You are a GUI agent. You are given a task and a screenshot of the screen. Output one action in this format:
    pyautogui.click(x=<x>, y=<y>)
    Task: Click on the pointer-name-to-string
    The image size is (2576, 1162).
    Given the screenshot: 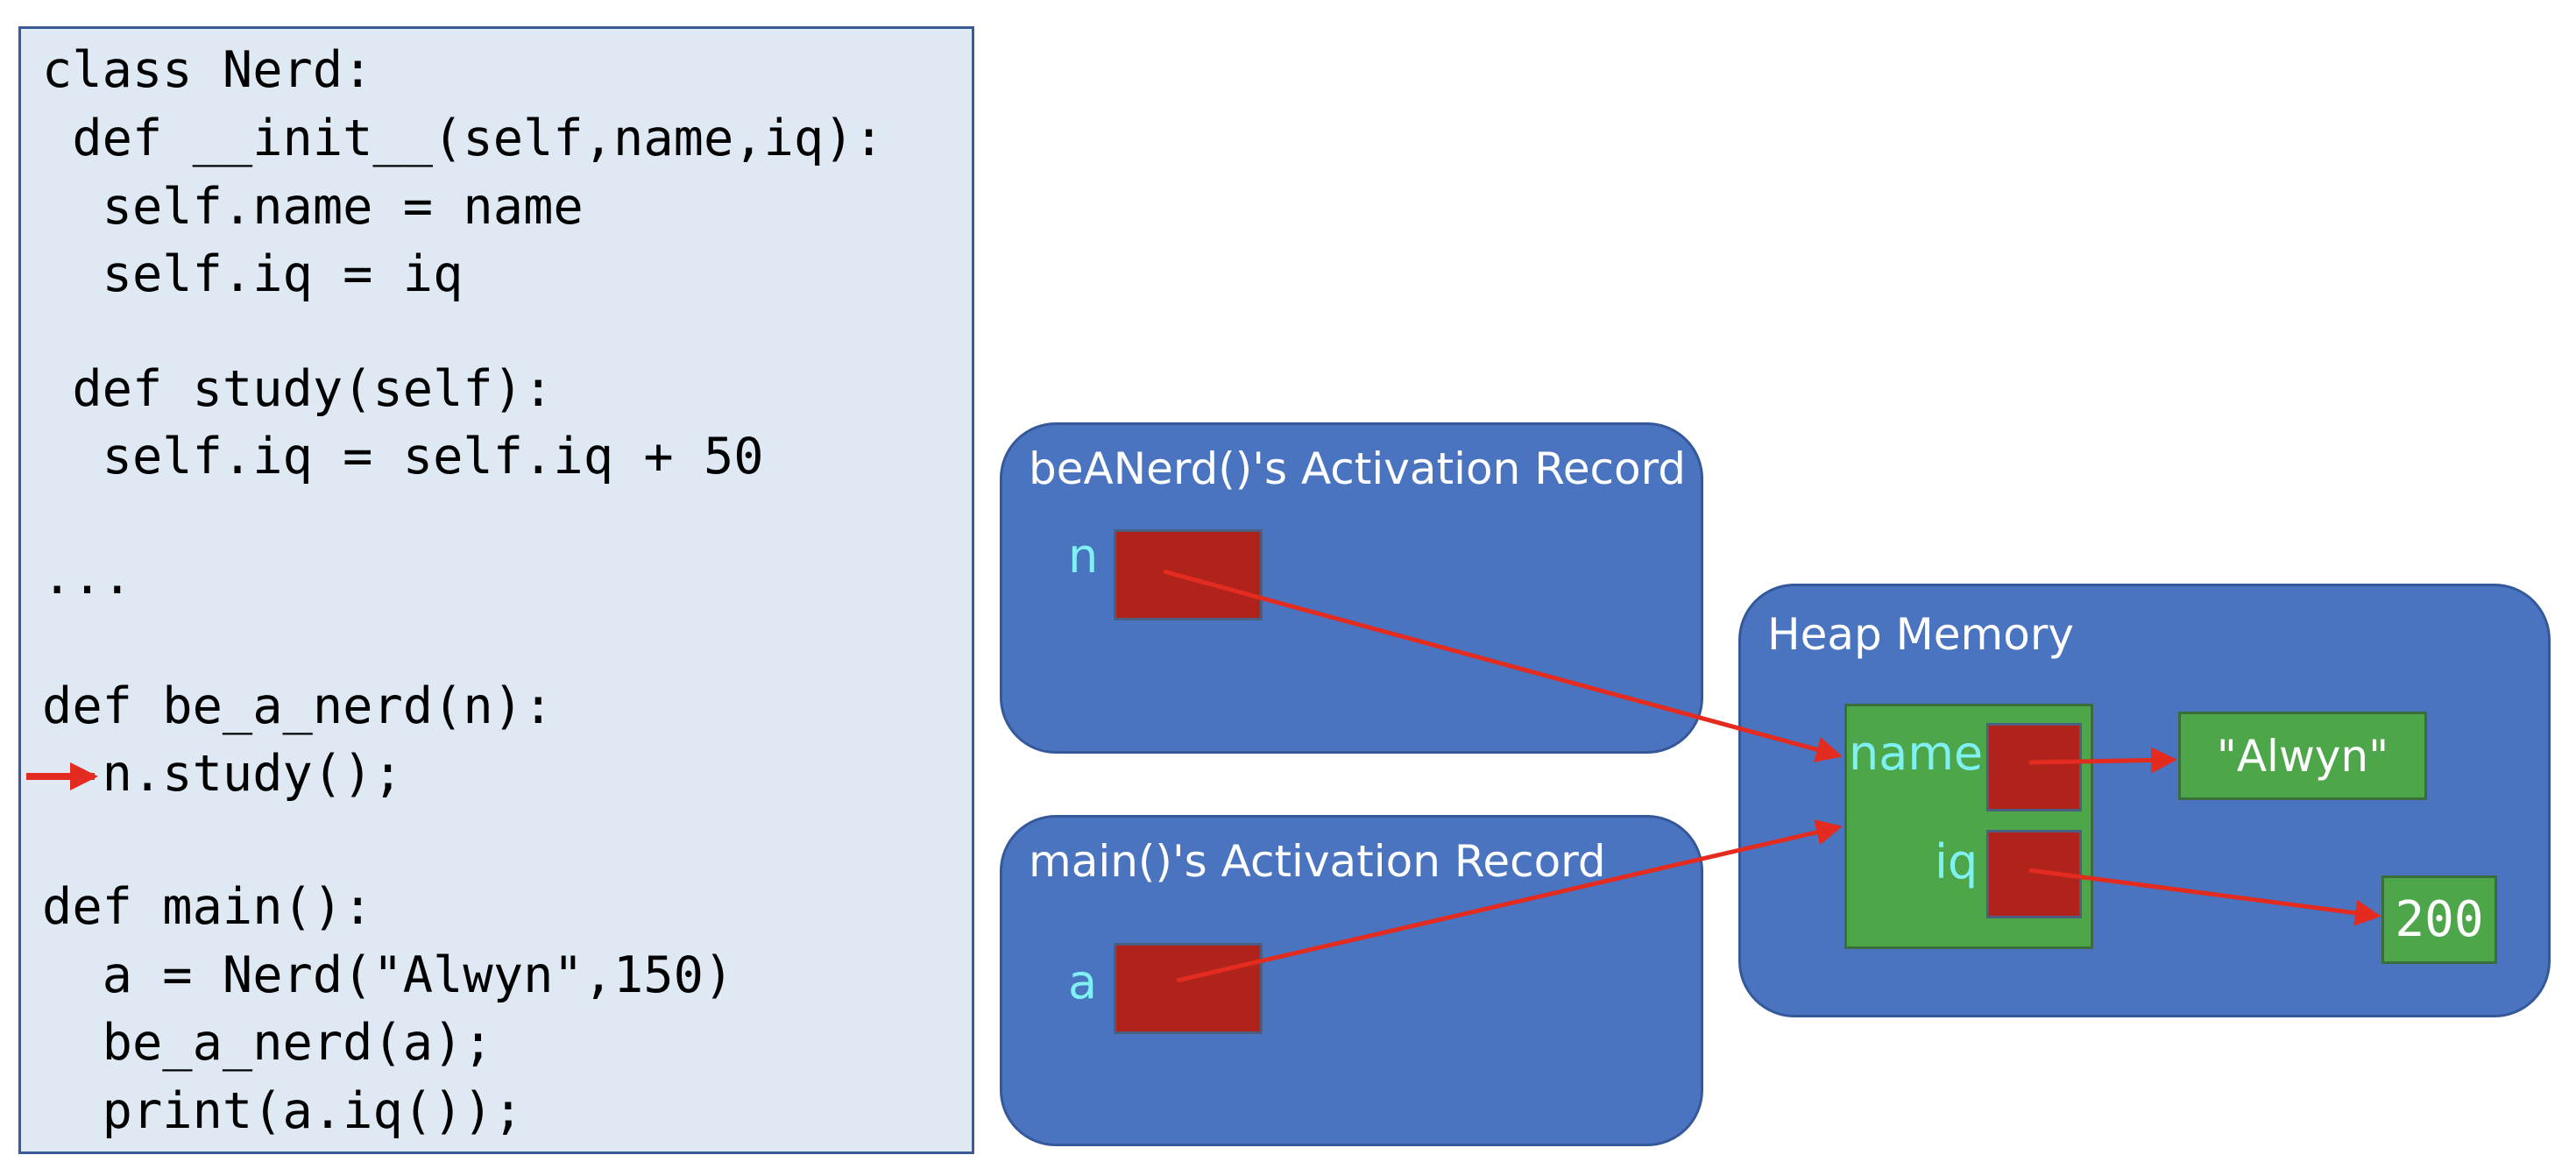 What is the action you would take?
    pyautogui.click(x=2102, y=761)
    